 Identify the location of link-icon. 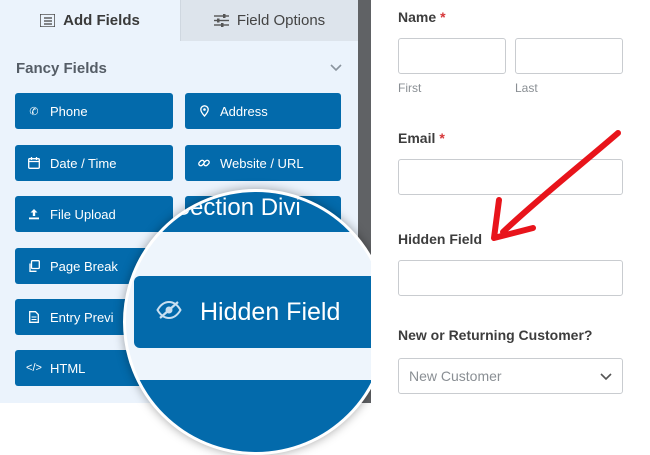
(204, 163).